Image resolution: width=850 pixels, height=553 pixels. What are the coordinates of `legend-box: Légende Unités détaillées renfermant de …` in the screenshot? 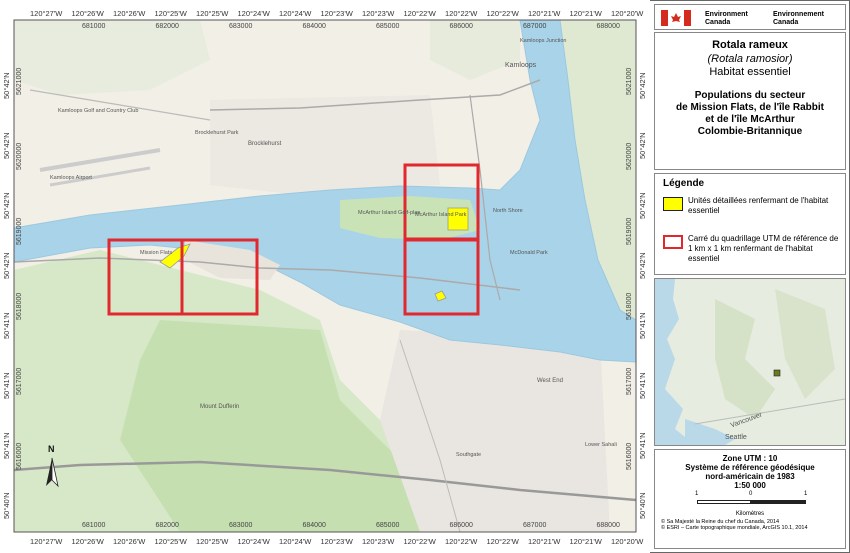 It's located at (750, 224).